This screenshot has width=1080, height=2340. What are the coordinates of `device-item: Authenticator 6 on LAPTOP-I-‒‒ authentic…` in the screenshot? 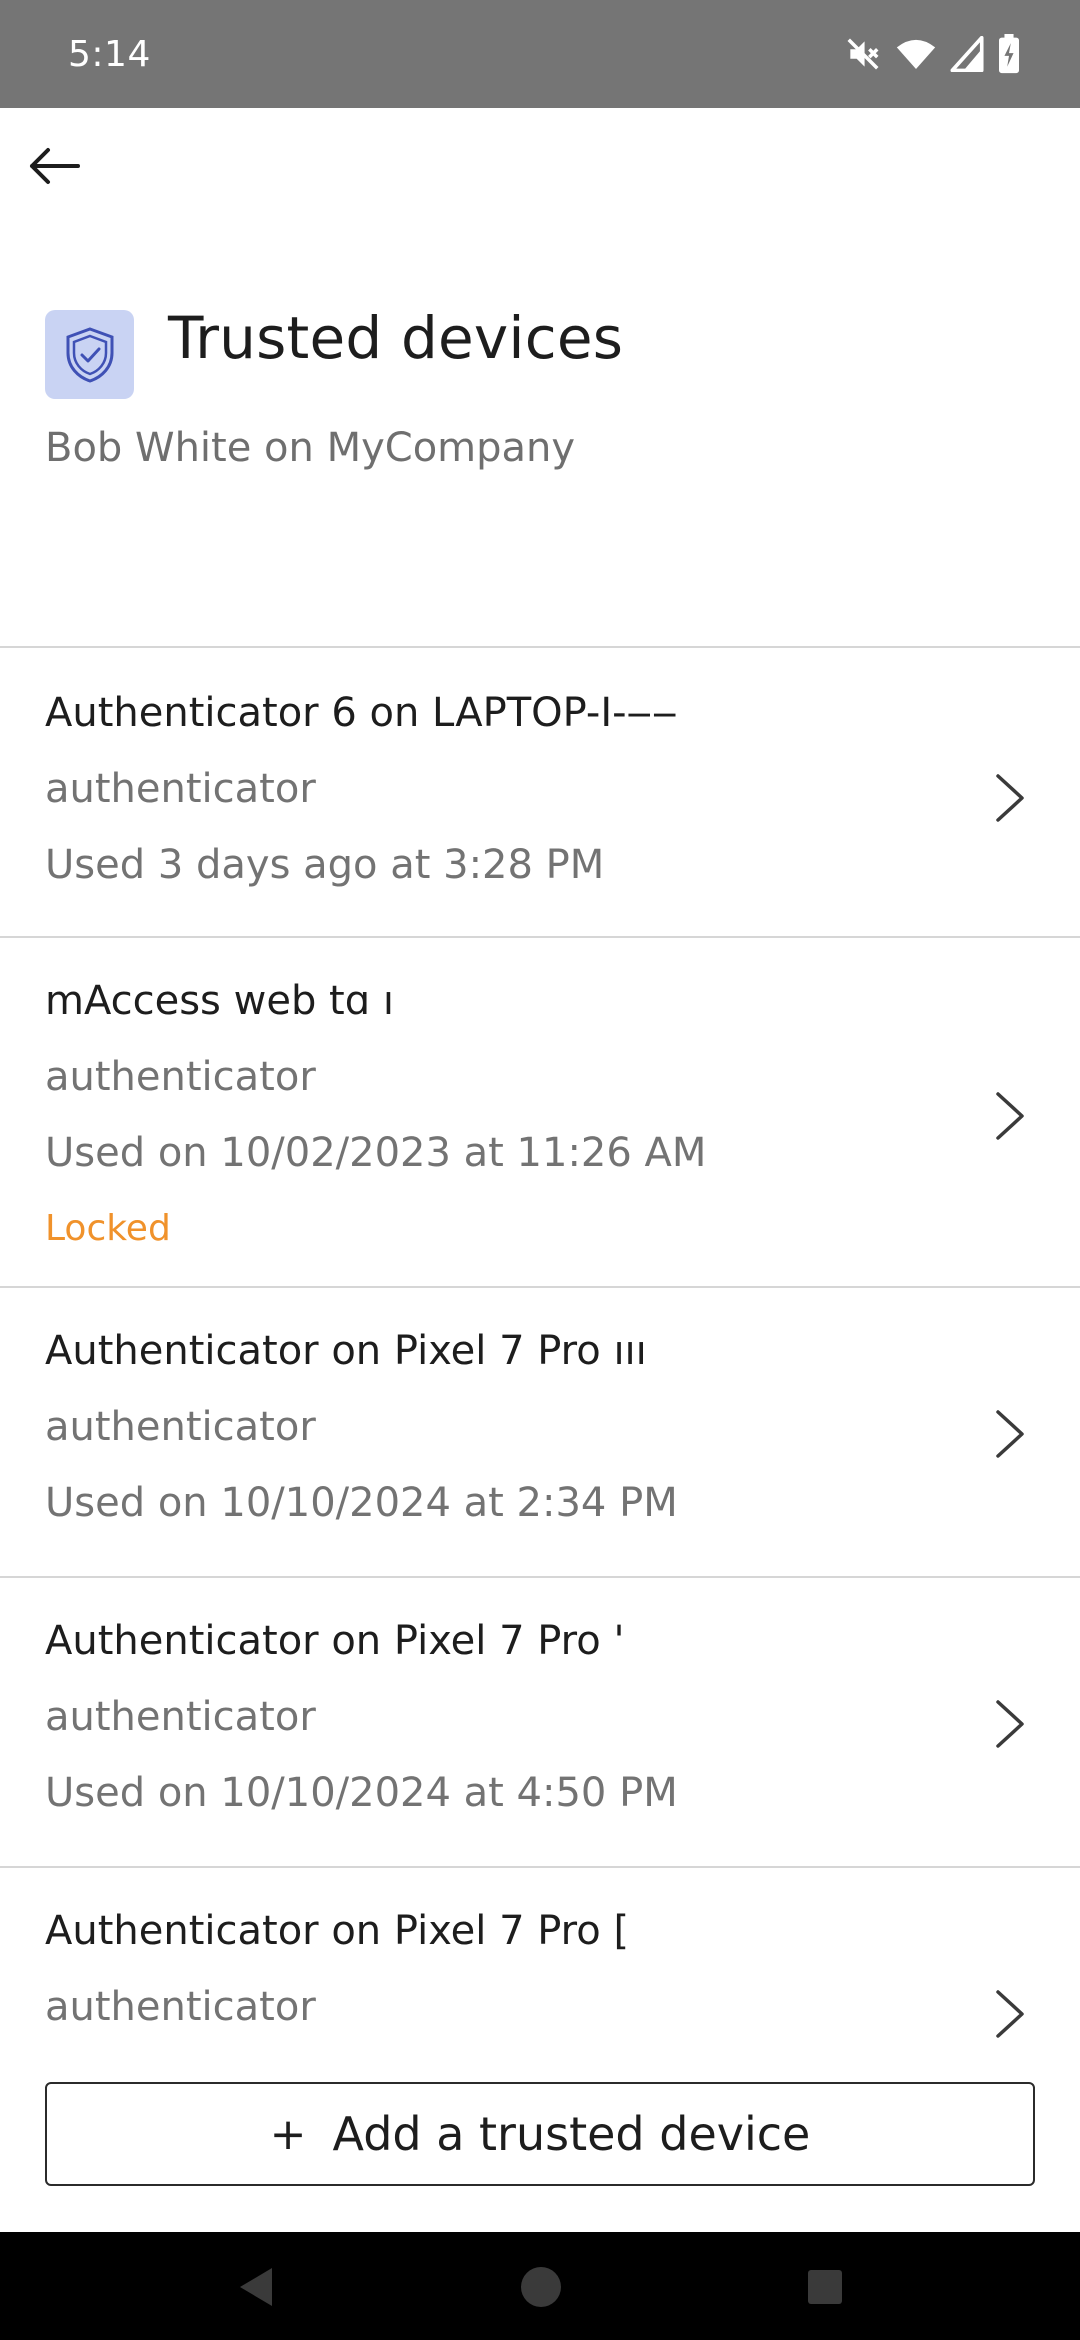 It's located at (540, 793).